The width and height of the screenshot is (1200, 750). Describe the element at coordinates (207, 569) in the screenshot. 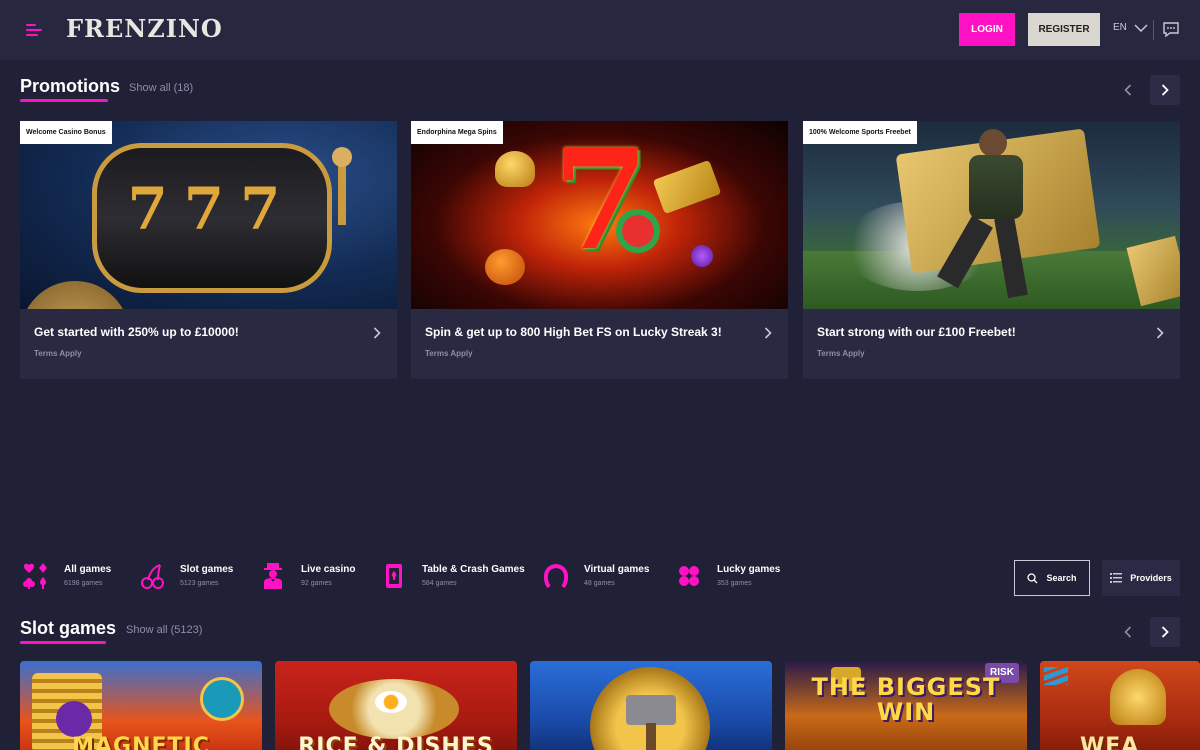

I see `category-name: Slot games` at that location.